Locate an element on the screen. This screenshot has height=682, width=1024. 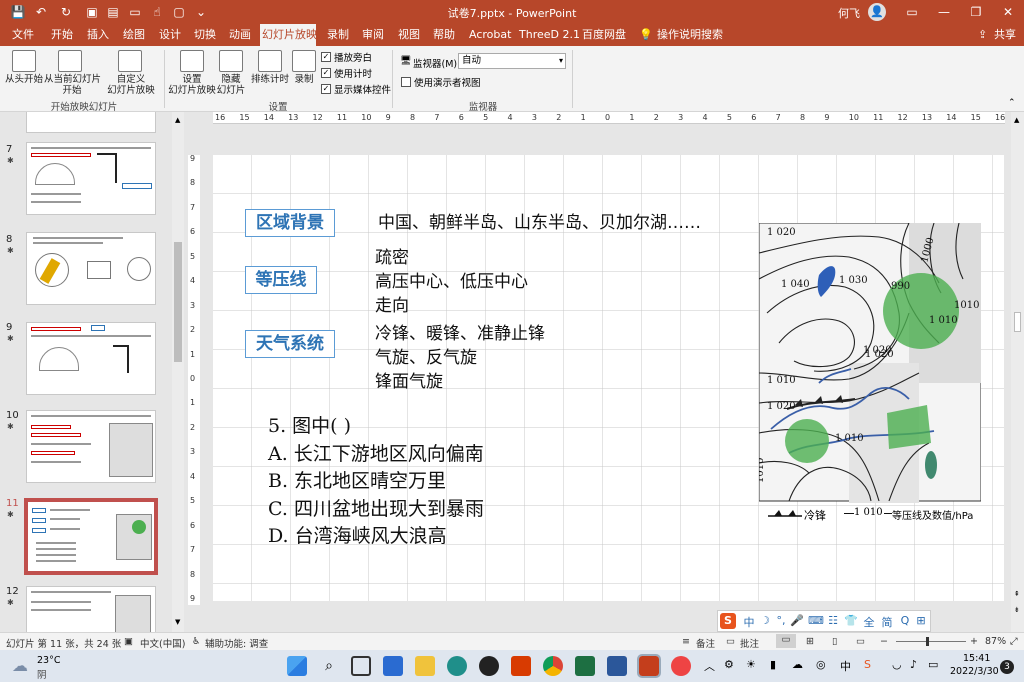
wifi-icon: ◡ is located at coordinates (897, 664).